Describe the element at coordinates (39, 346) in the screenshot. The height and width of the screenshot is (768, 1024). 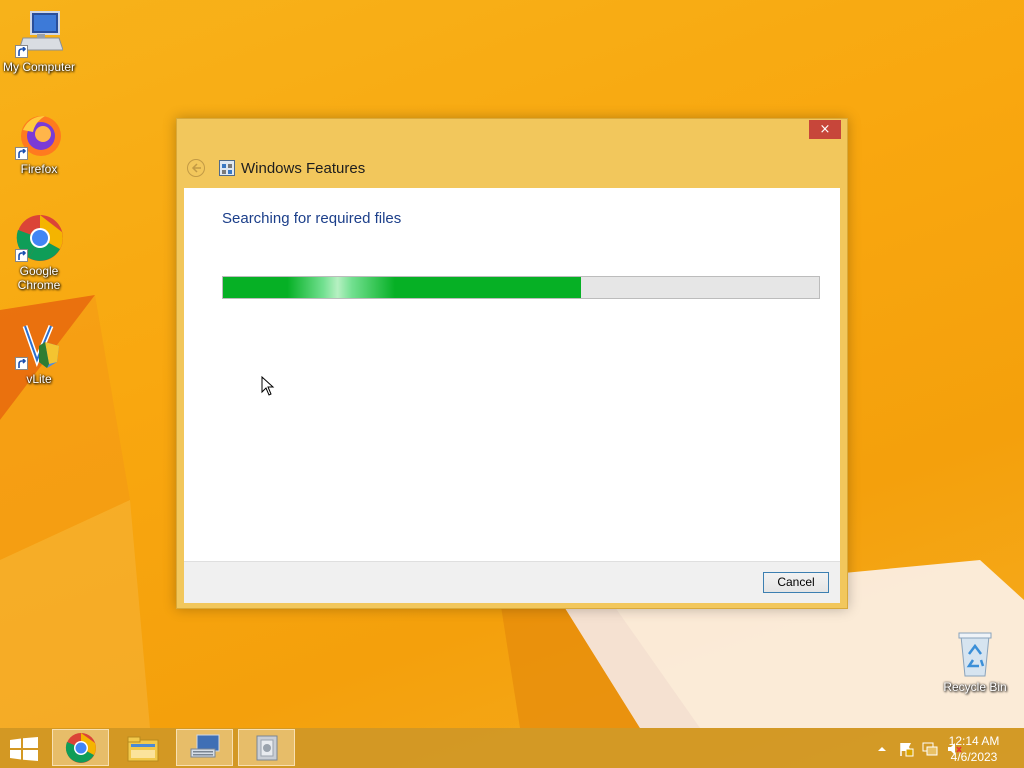
I see `vlite-icon` at that location.